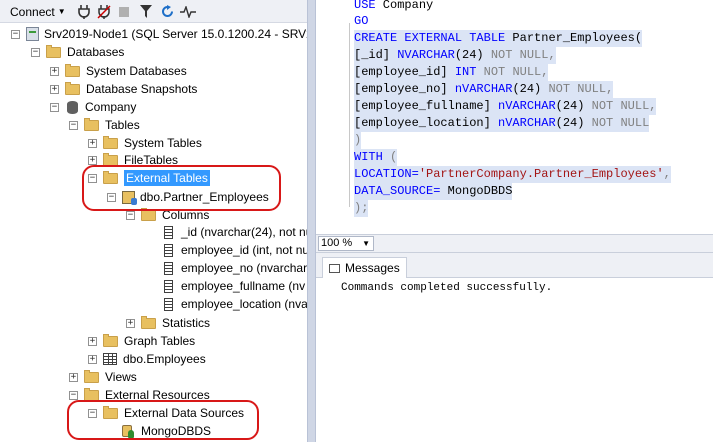 The image size is (713, 442). I want to click on message-icon, so click(334, 268).